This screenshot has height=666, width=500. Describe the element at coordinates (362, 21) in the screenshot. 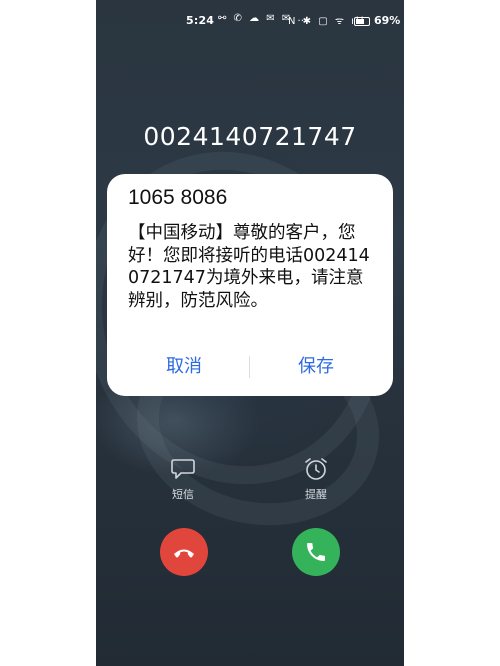

I see `battery-icon` at that location.